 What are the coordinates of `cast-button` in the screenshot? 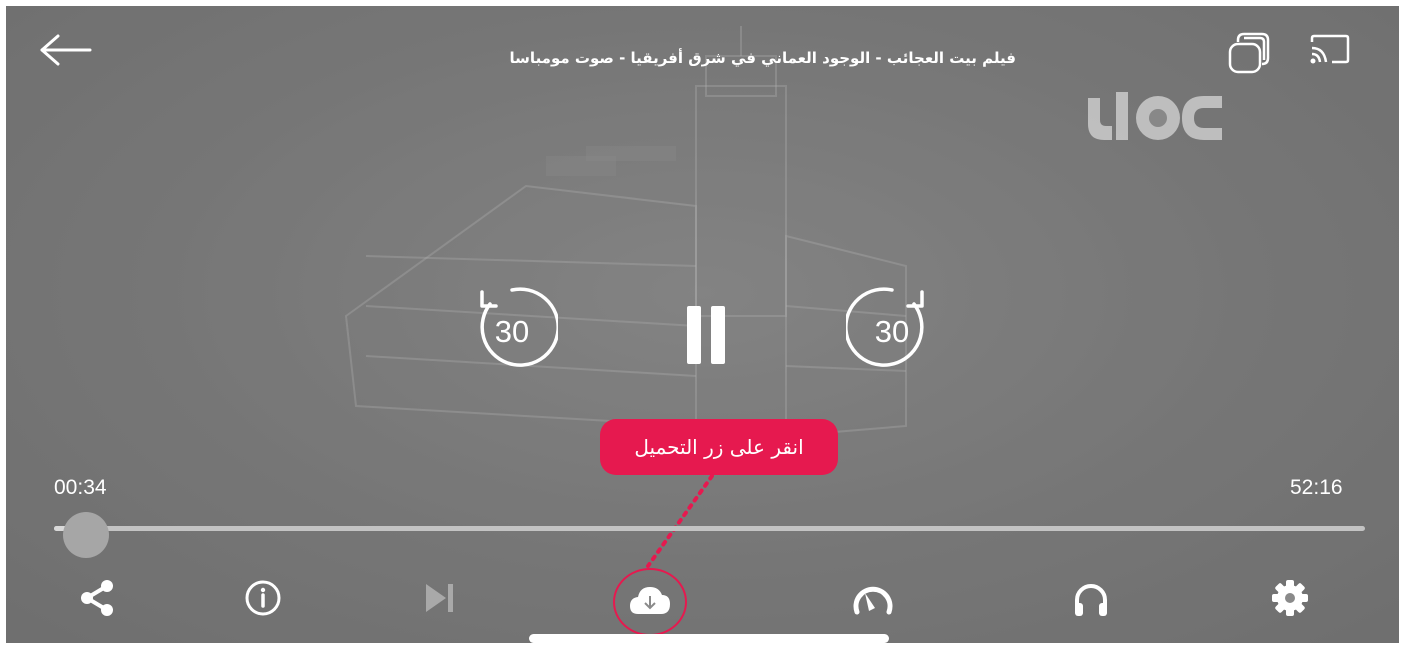 It's located at (1330, 50).